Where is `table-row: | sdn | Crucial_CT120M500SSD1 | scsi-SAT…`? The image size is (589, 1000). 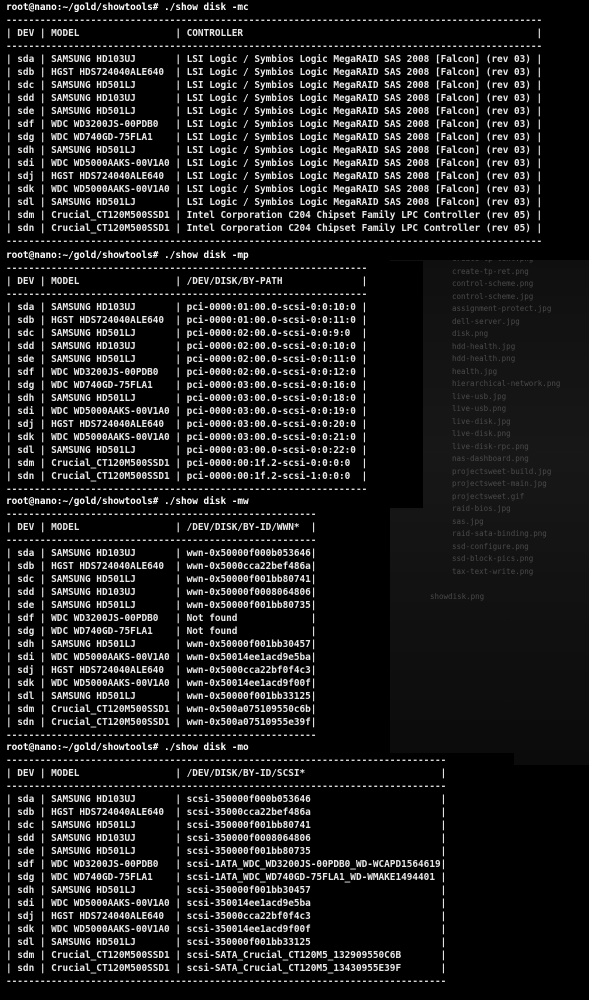
table-row: | sdn | Crucial_CT120M500SSD1 | scsi-SAT… is located at coordinates (226, 968).